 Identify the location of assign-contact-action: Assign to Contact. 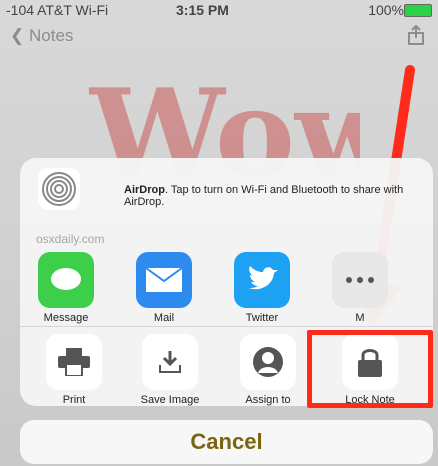
(268, 370).